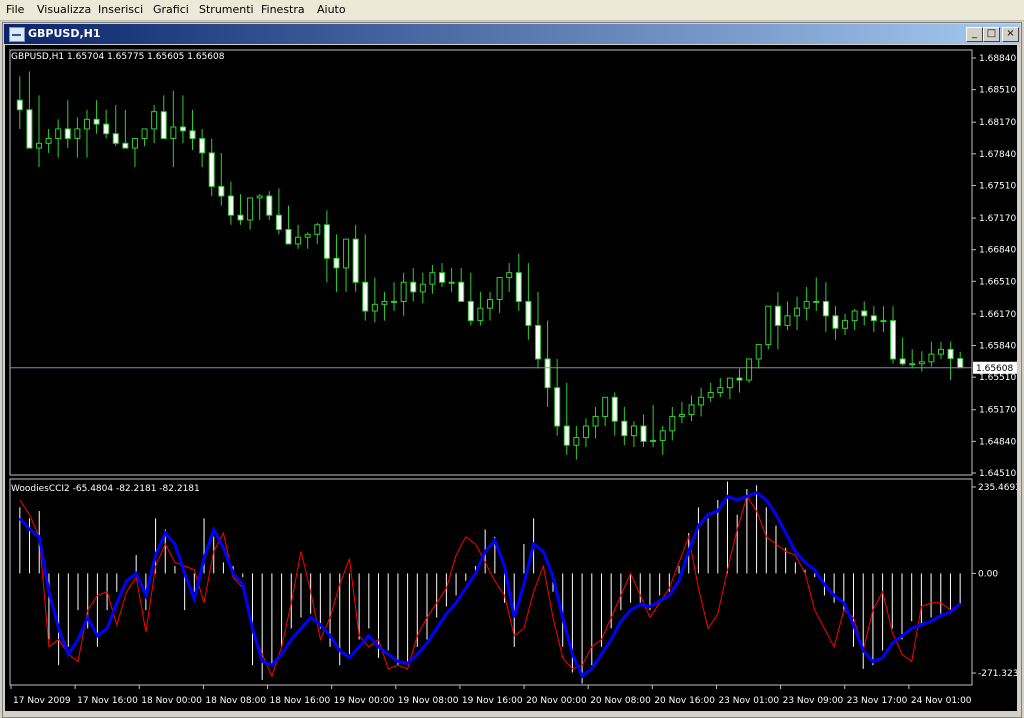 The height and width of the screenshot is (718, 1024). I want to click on price-axis-label: 1.66510, so click(997, 282).